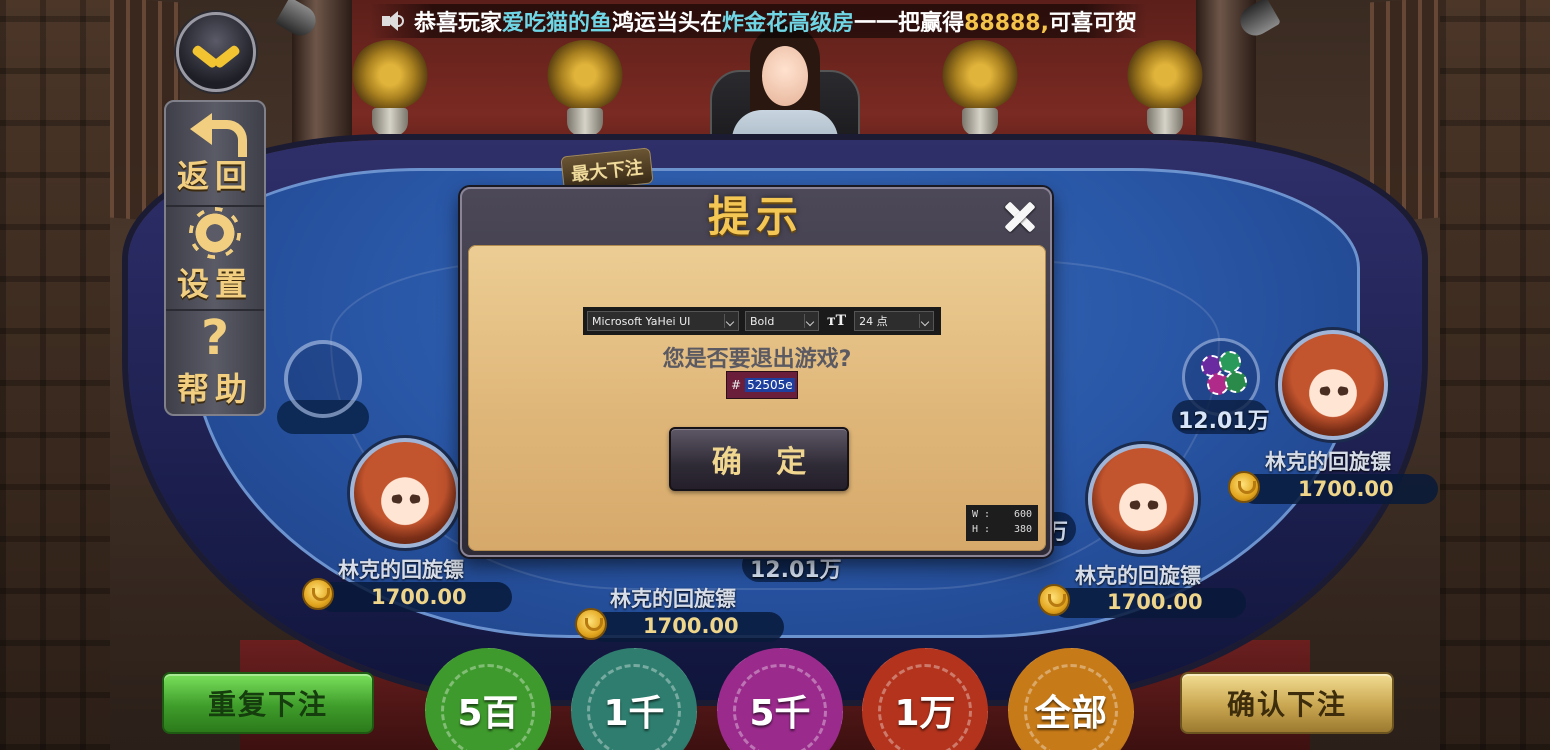  Describe the element at coordinates (218, 133) in the screenshot. I see `back-arrow-icon` at that location.